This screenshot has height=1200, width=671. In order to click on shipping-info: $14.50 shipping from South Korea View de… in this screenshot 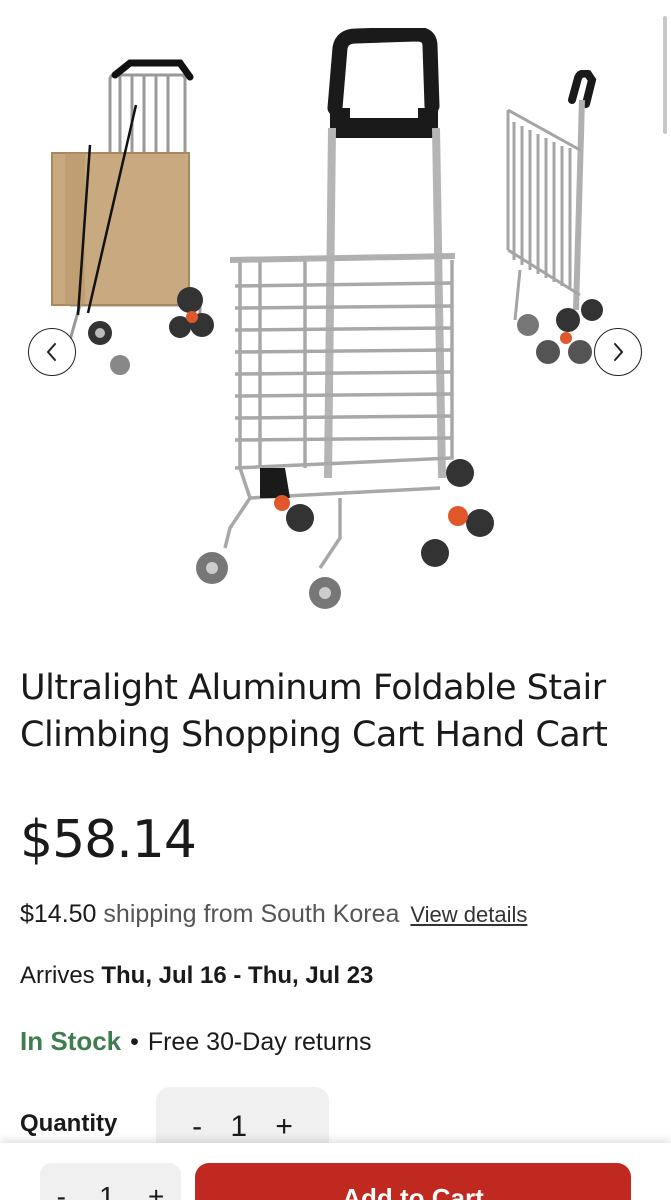, I will do `click(273, 914)`.